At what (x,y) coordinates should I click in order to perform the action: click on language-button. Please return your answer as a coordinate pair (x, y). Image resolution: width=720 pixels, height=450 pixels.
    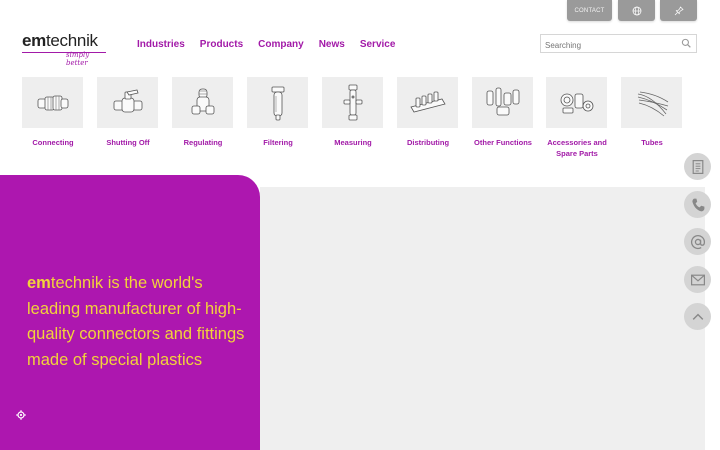
    Looking at the image, I should click on (636, 10).